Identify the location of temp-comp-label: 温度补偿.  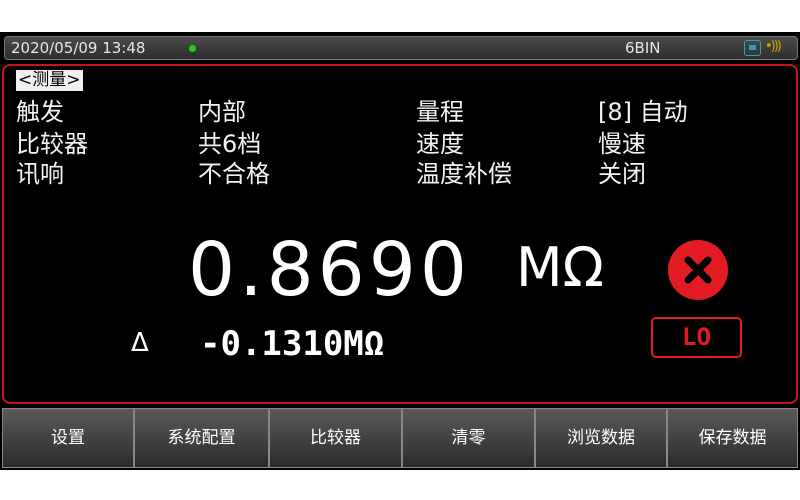
(464, 174).